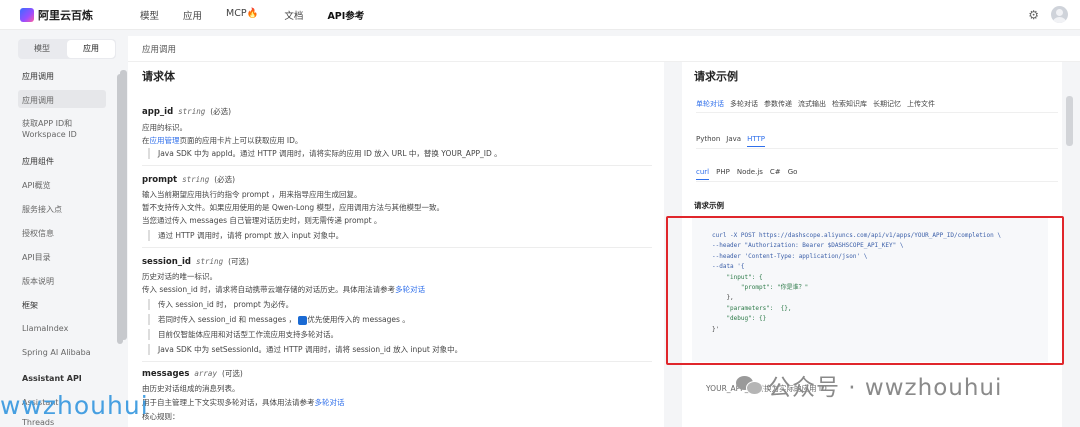 Image resolution: width=1080 pixels, height=427 pixels. I want to click on doc-scrollbar, so click(123, 205).